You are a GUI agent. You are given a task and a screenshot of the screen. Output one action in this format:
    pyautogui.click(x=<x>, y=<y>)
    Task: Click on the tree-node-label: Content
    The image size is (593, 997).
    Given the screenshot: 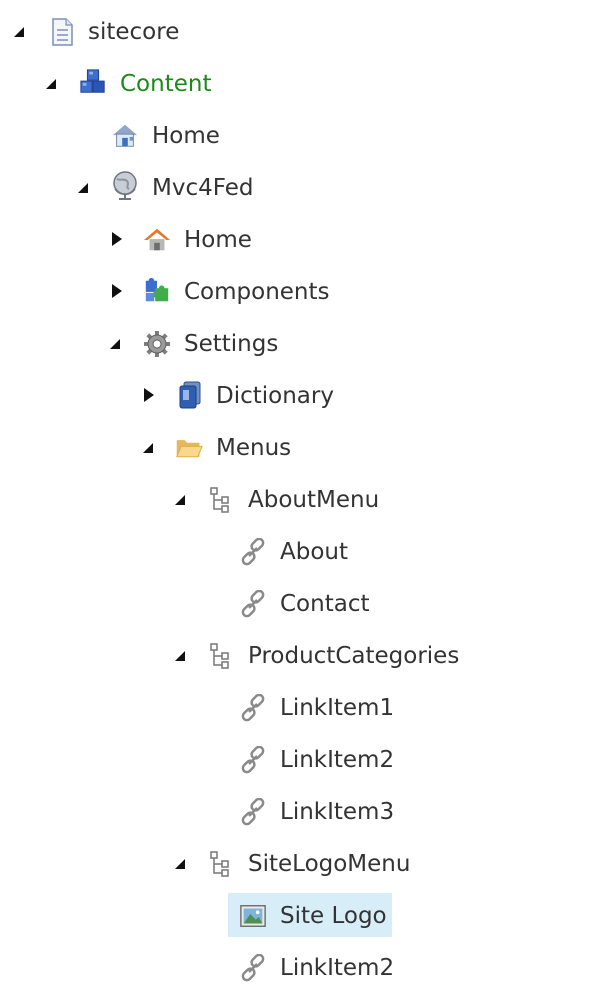 What is the action you would take?
    pyautogui.click(x=166, y=84)
    